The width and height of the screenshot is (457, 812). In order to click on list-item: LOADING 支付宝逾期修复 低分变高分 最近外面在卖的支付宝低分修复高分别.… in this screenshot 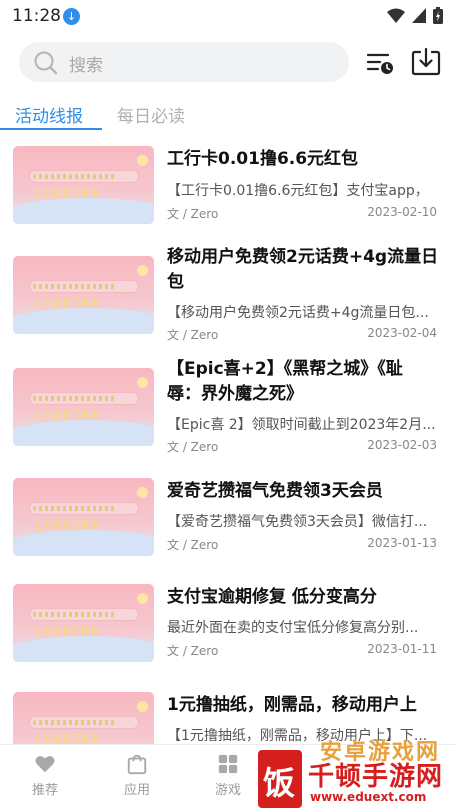, I will do `click(228, 620)`.